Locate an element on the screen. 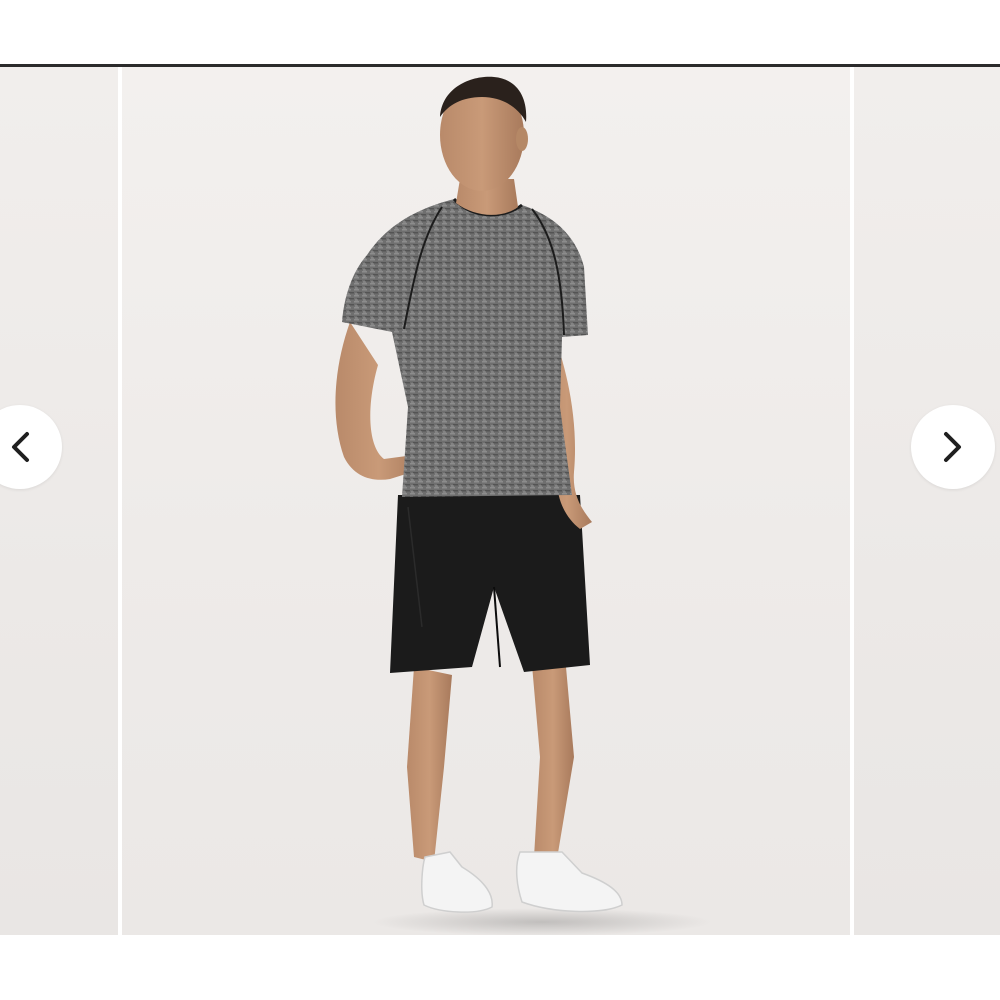 The width and height of the screenshot is (1000, 1000). chevron-left-icon is located at coordinates (20, 447).